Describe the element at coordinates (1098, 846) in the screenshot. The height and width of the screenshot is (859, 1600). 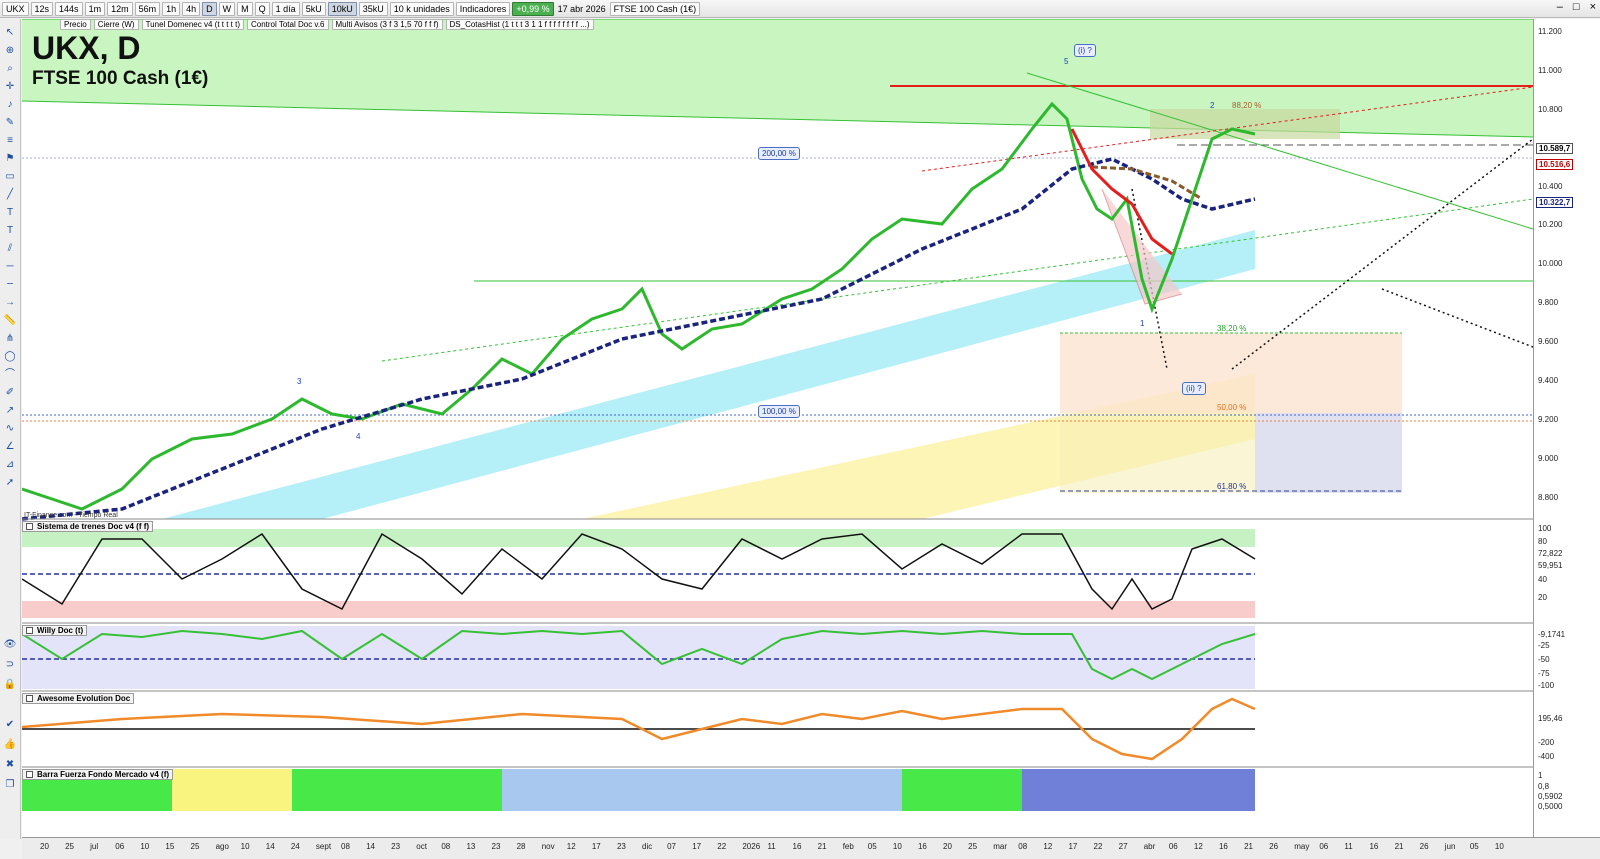
I see `time-tick: 22` at that location.